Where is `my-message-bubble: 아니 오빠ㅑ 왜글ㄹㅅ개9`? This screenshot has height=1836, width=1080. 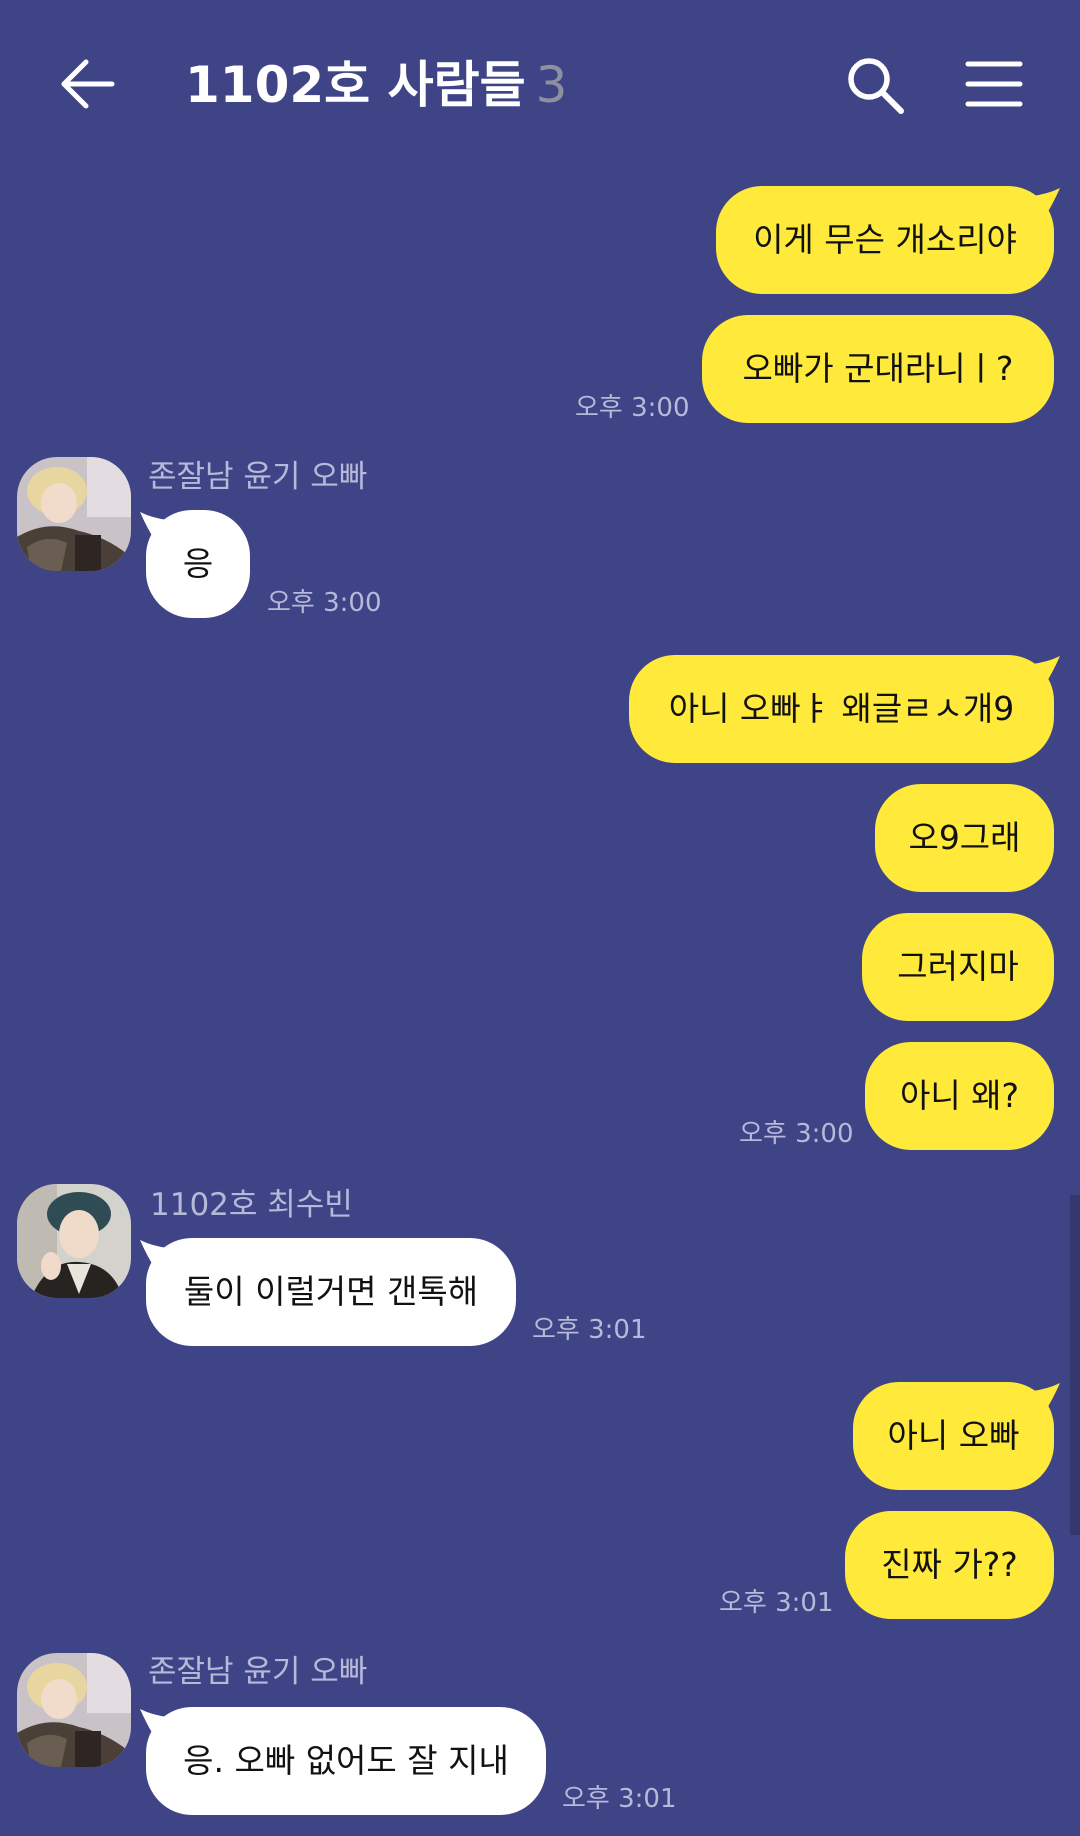 my-message-bubble: 아니 오빠ㅑ 왜글ㄹㅅ개9 is located at coordinates (841, 709).